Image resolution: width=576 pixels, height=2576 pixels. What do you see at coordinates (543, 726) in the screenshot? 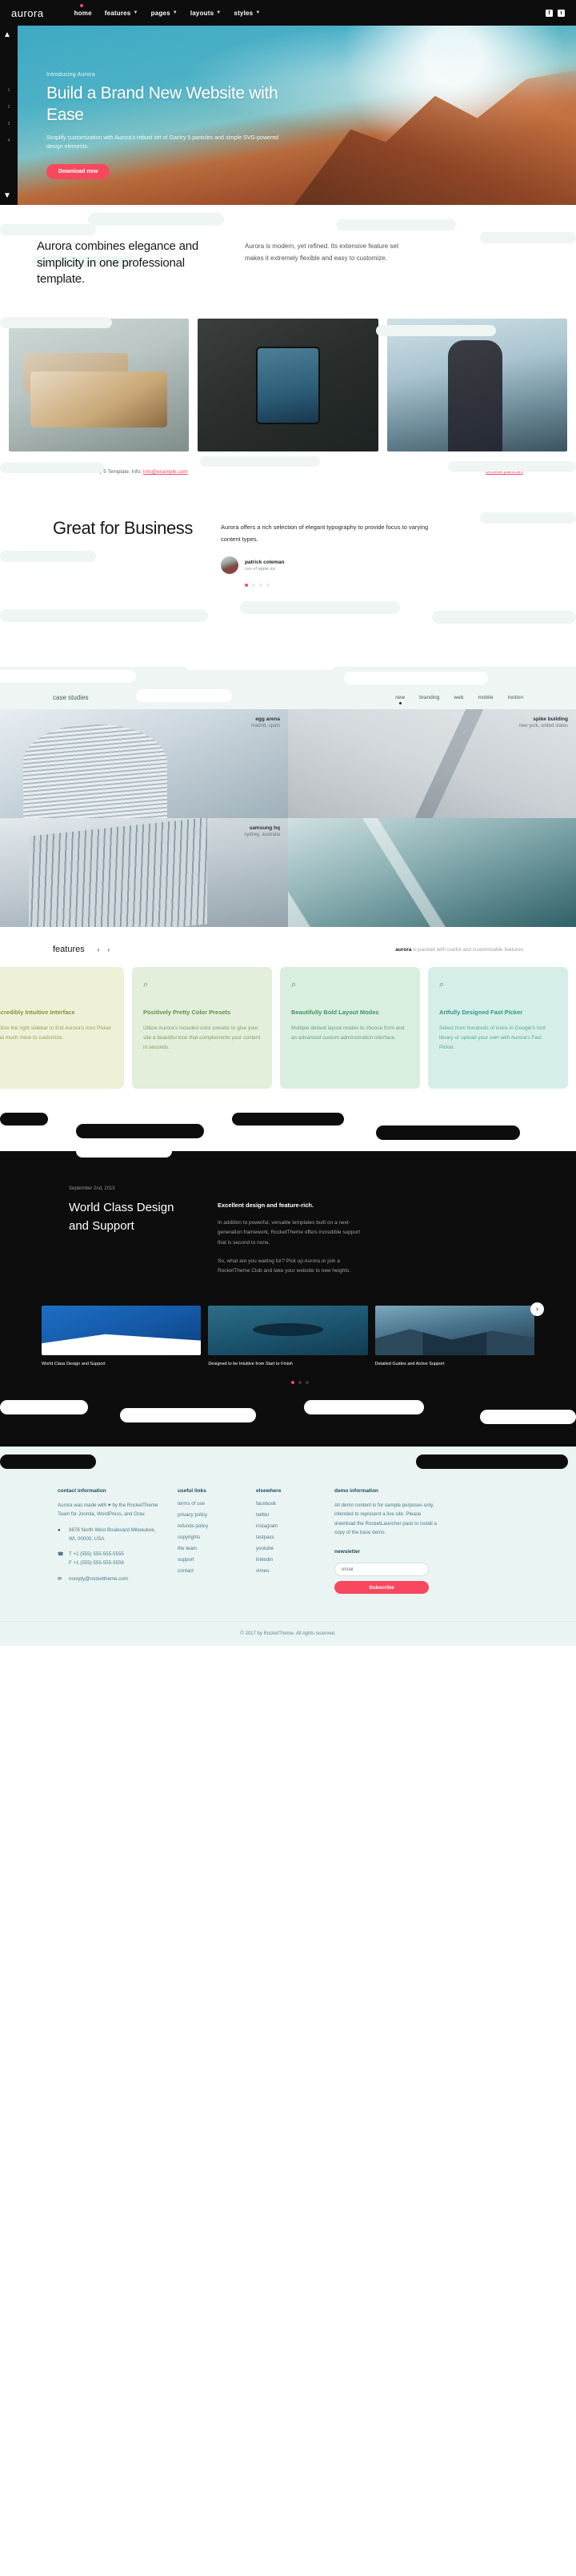
I see `case-study-location: new york, united states` at bounding box center [543, 726].